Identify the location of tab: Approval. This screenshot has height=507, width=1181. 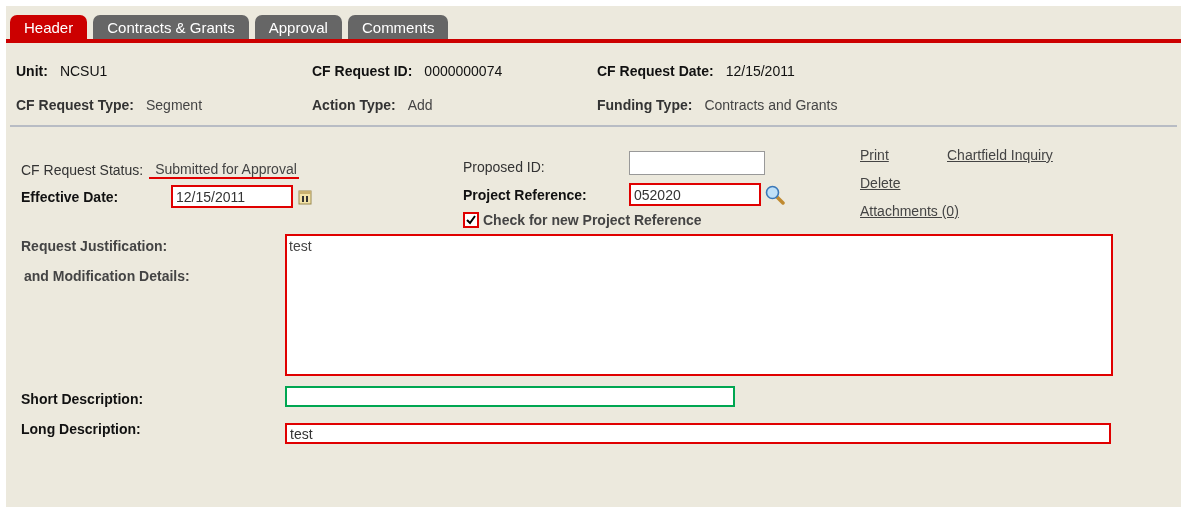
(298, 27).